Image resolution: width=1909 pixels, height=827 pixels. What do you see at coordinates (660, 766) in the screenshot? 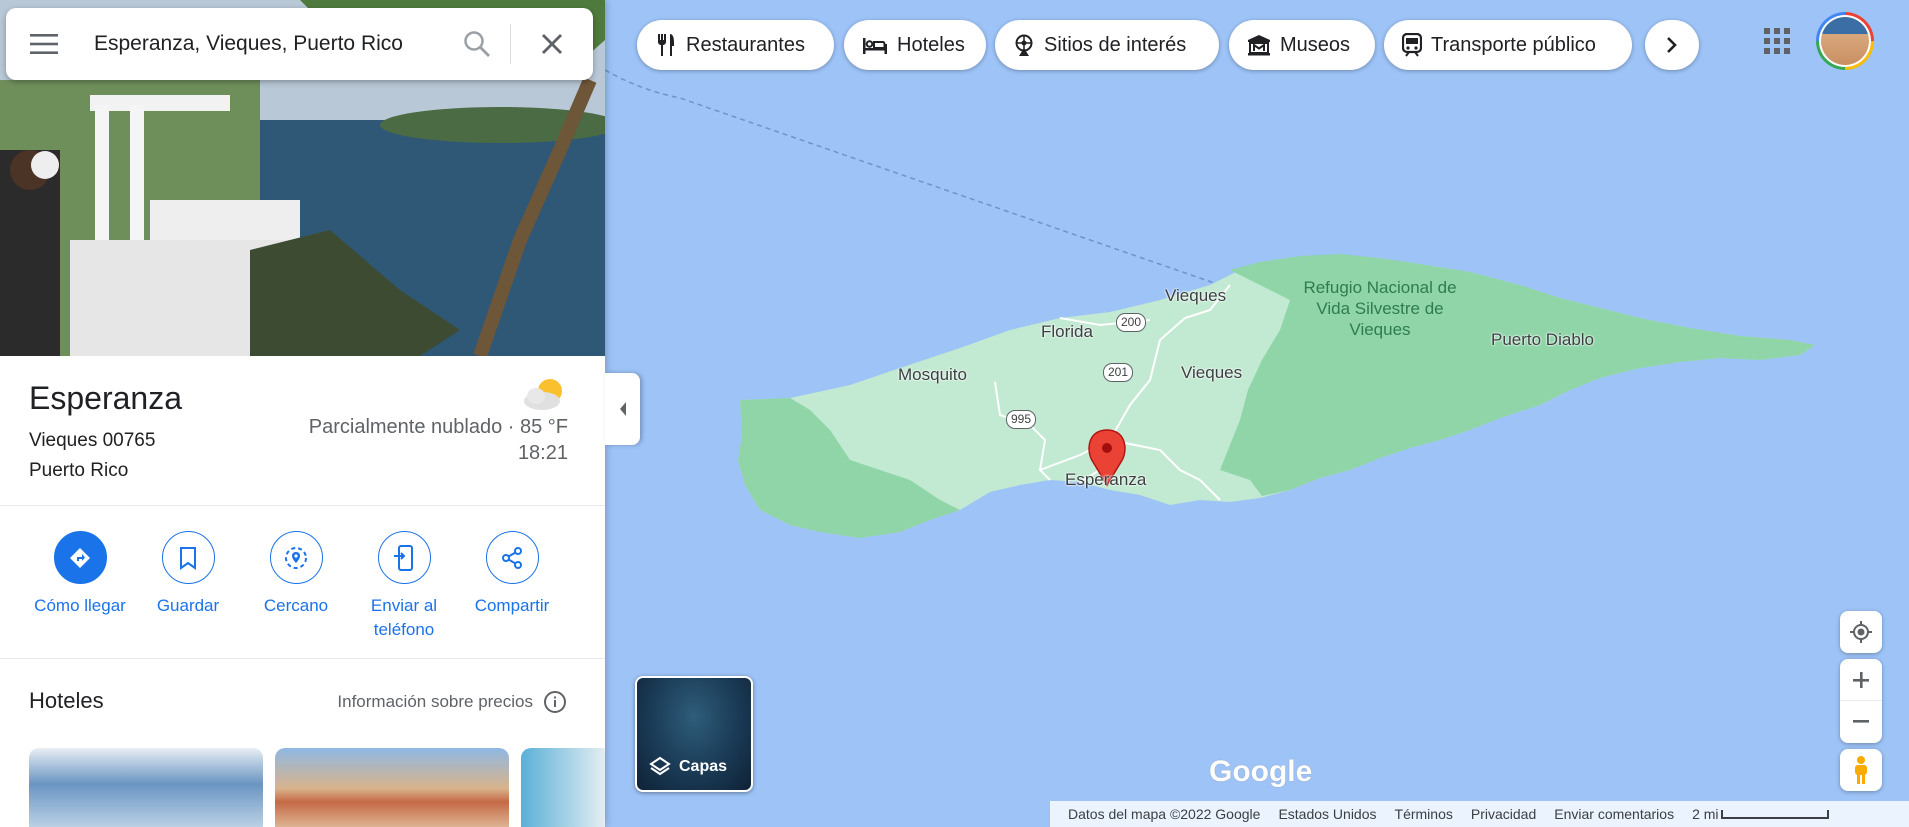
I see `layers-icon` at bounding box center [660, 766].